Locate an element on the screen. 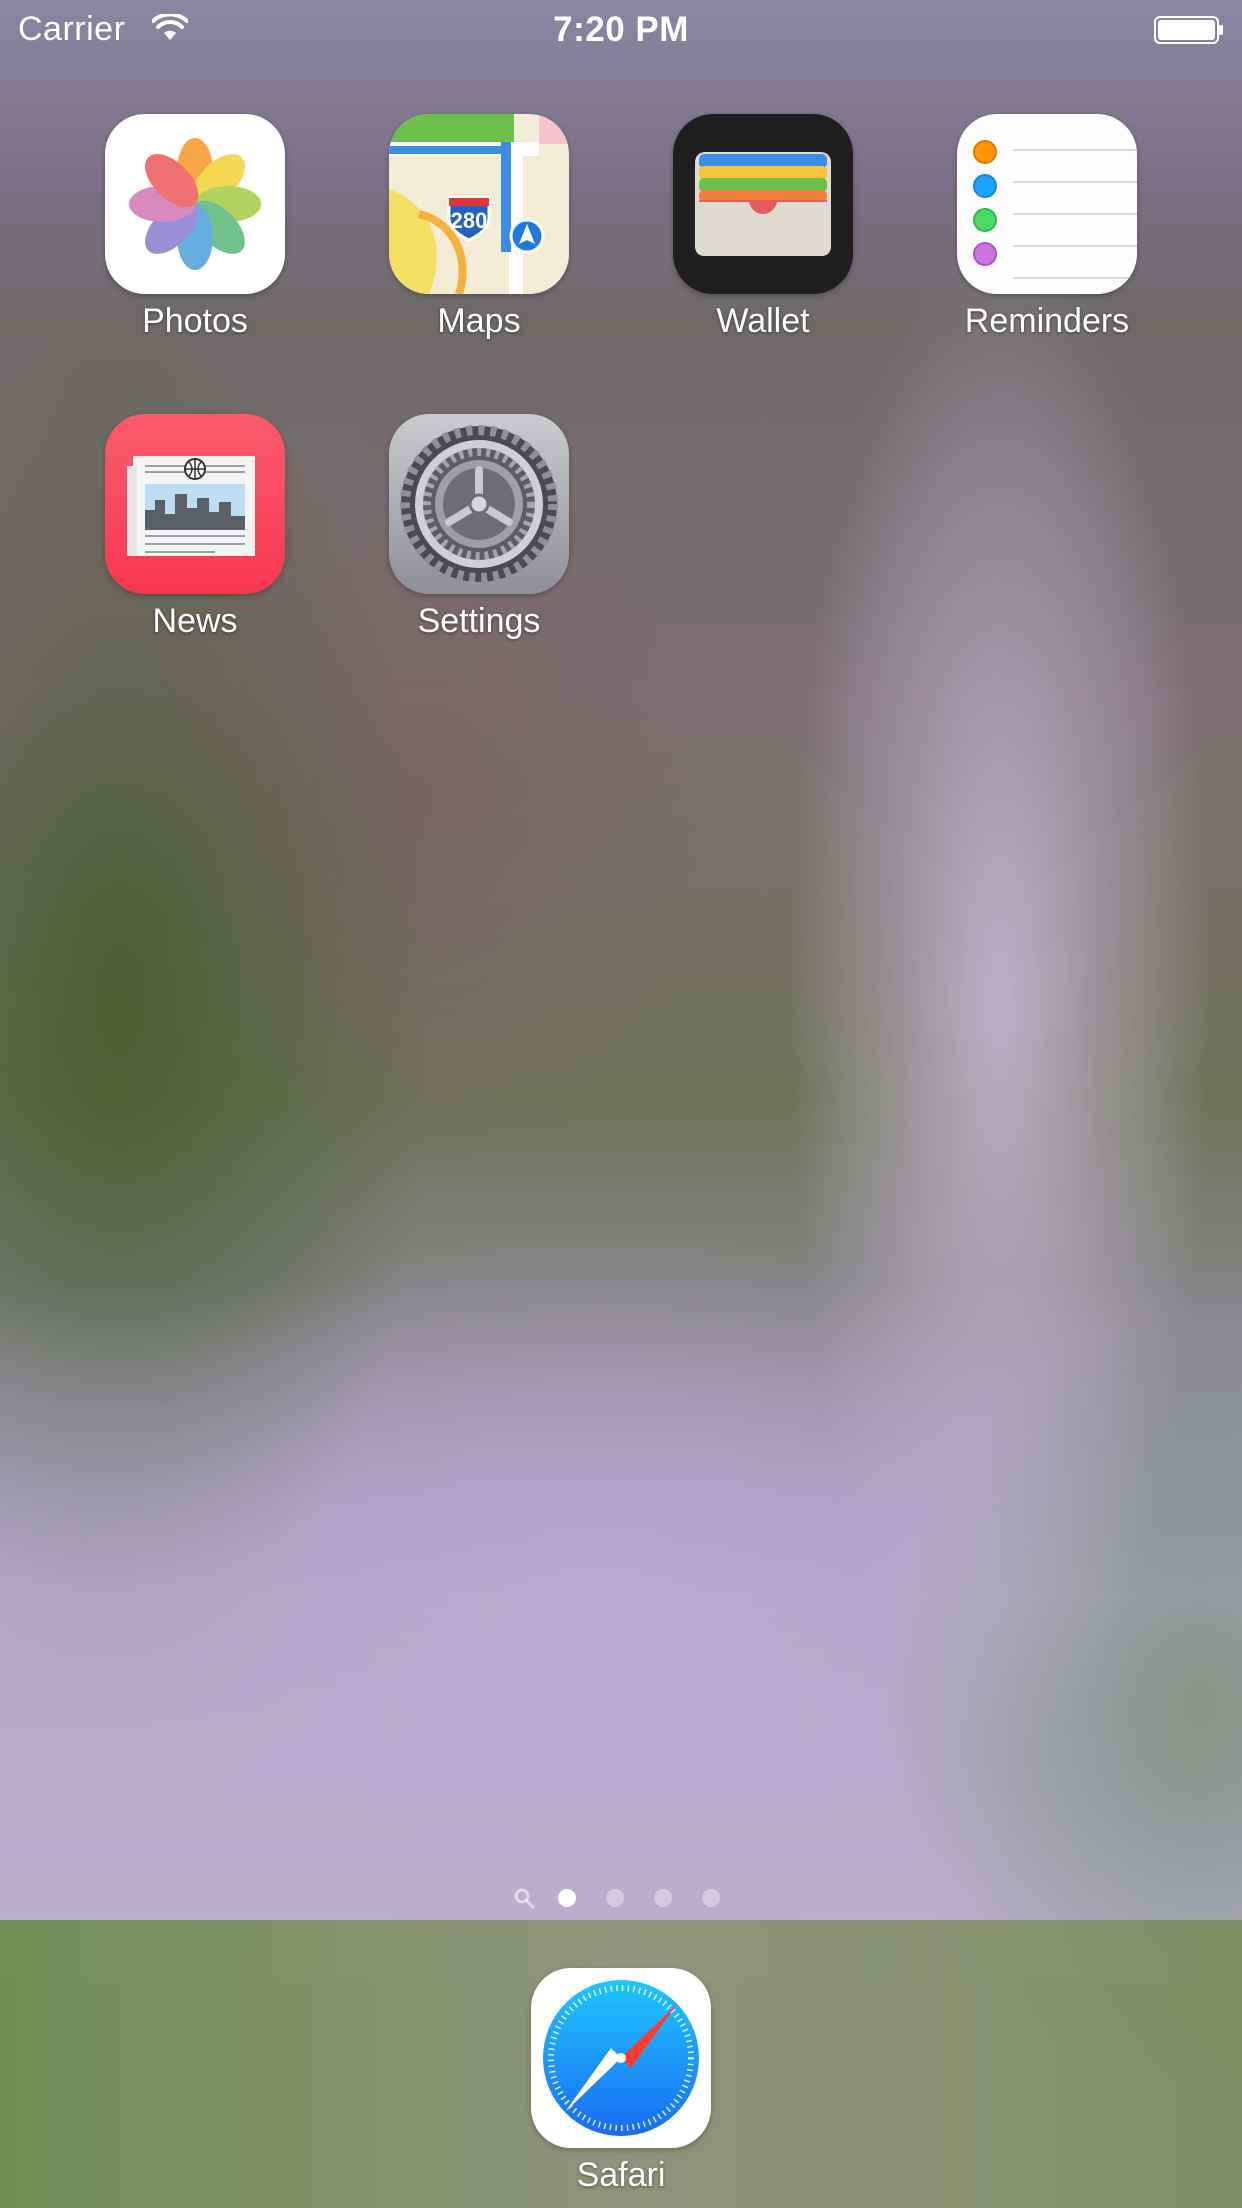 The height and width of the screenshot is (2208, 1242). maps-shield-number: 280 is located at coordinates (469, 220).